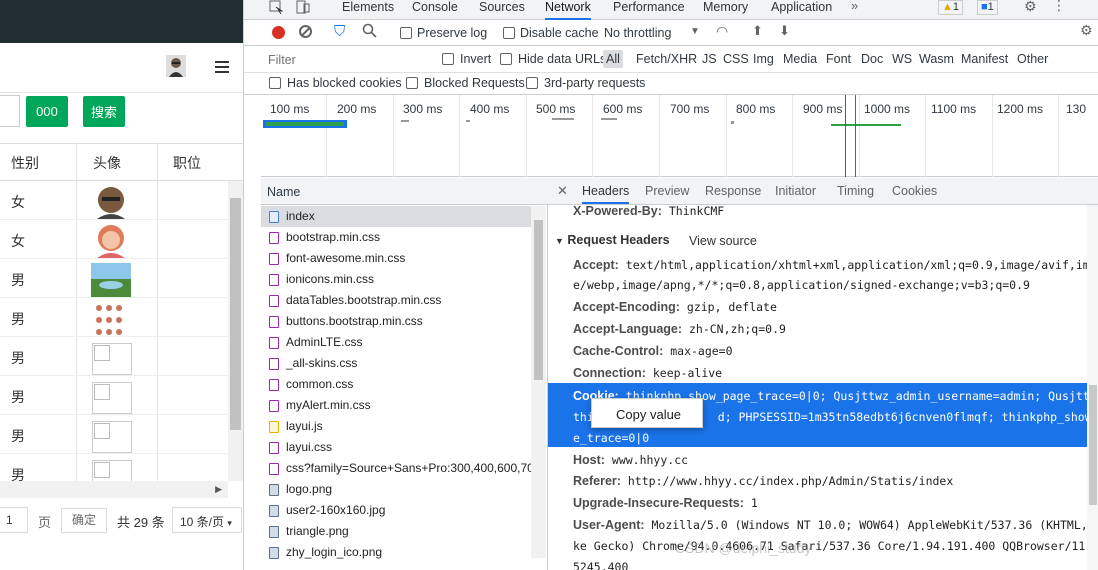 The width and height of the screenshot is (1098, 570). What do you see at coordinates (723, 241) in the screenshot?
I see `view-source-link: View source` at bounding box center [723, 241].